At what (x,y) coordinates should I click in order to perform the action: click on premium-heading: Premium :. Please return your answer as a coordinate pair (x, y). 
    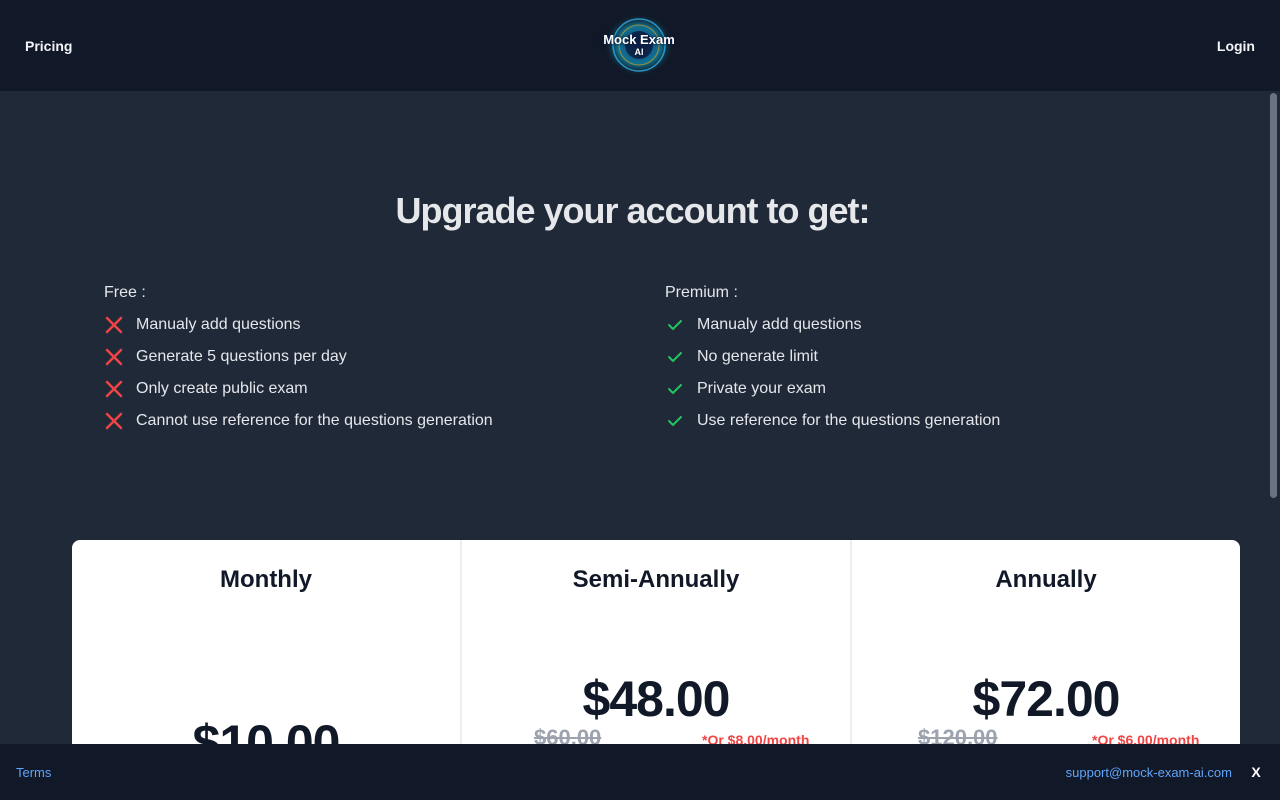
    Looking at the image, I should click on (701, 292).